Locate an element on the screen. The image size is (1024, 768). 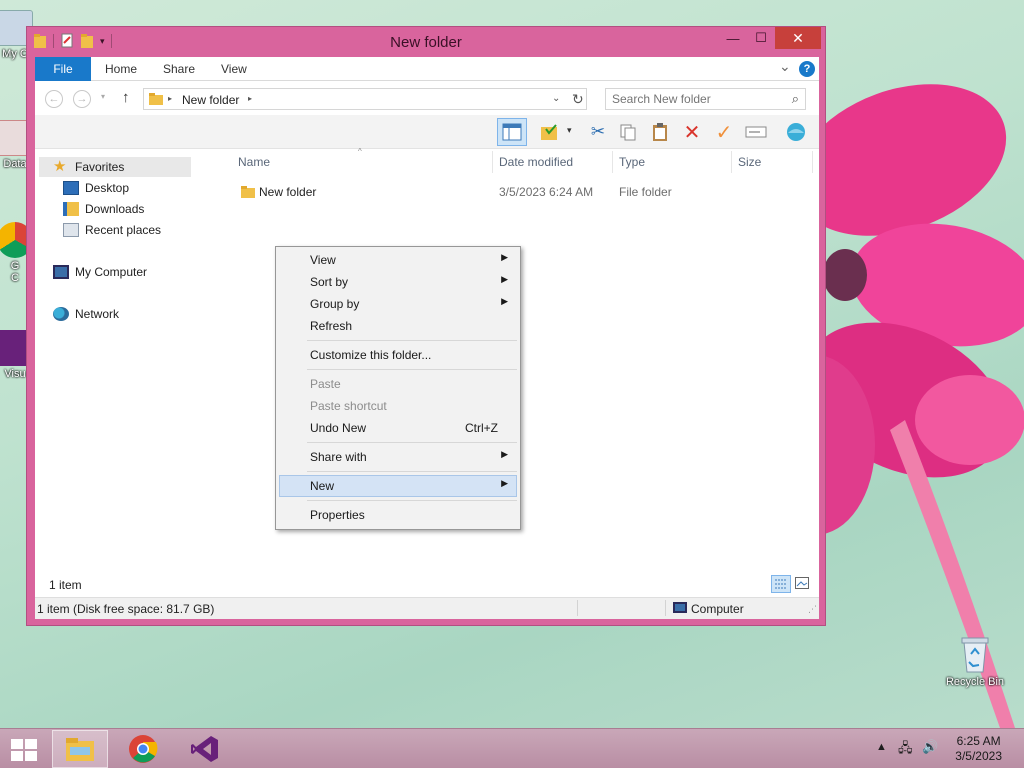
computer-icon is located at coordinates (680, 607).